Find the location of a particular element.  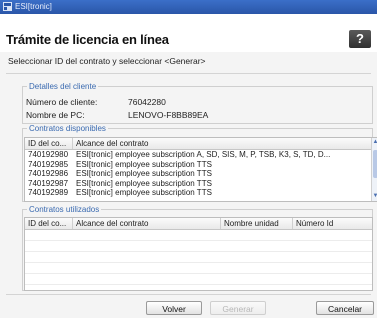

app-icon is located at coordinates (7, 6).